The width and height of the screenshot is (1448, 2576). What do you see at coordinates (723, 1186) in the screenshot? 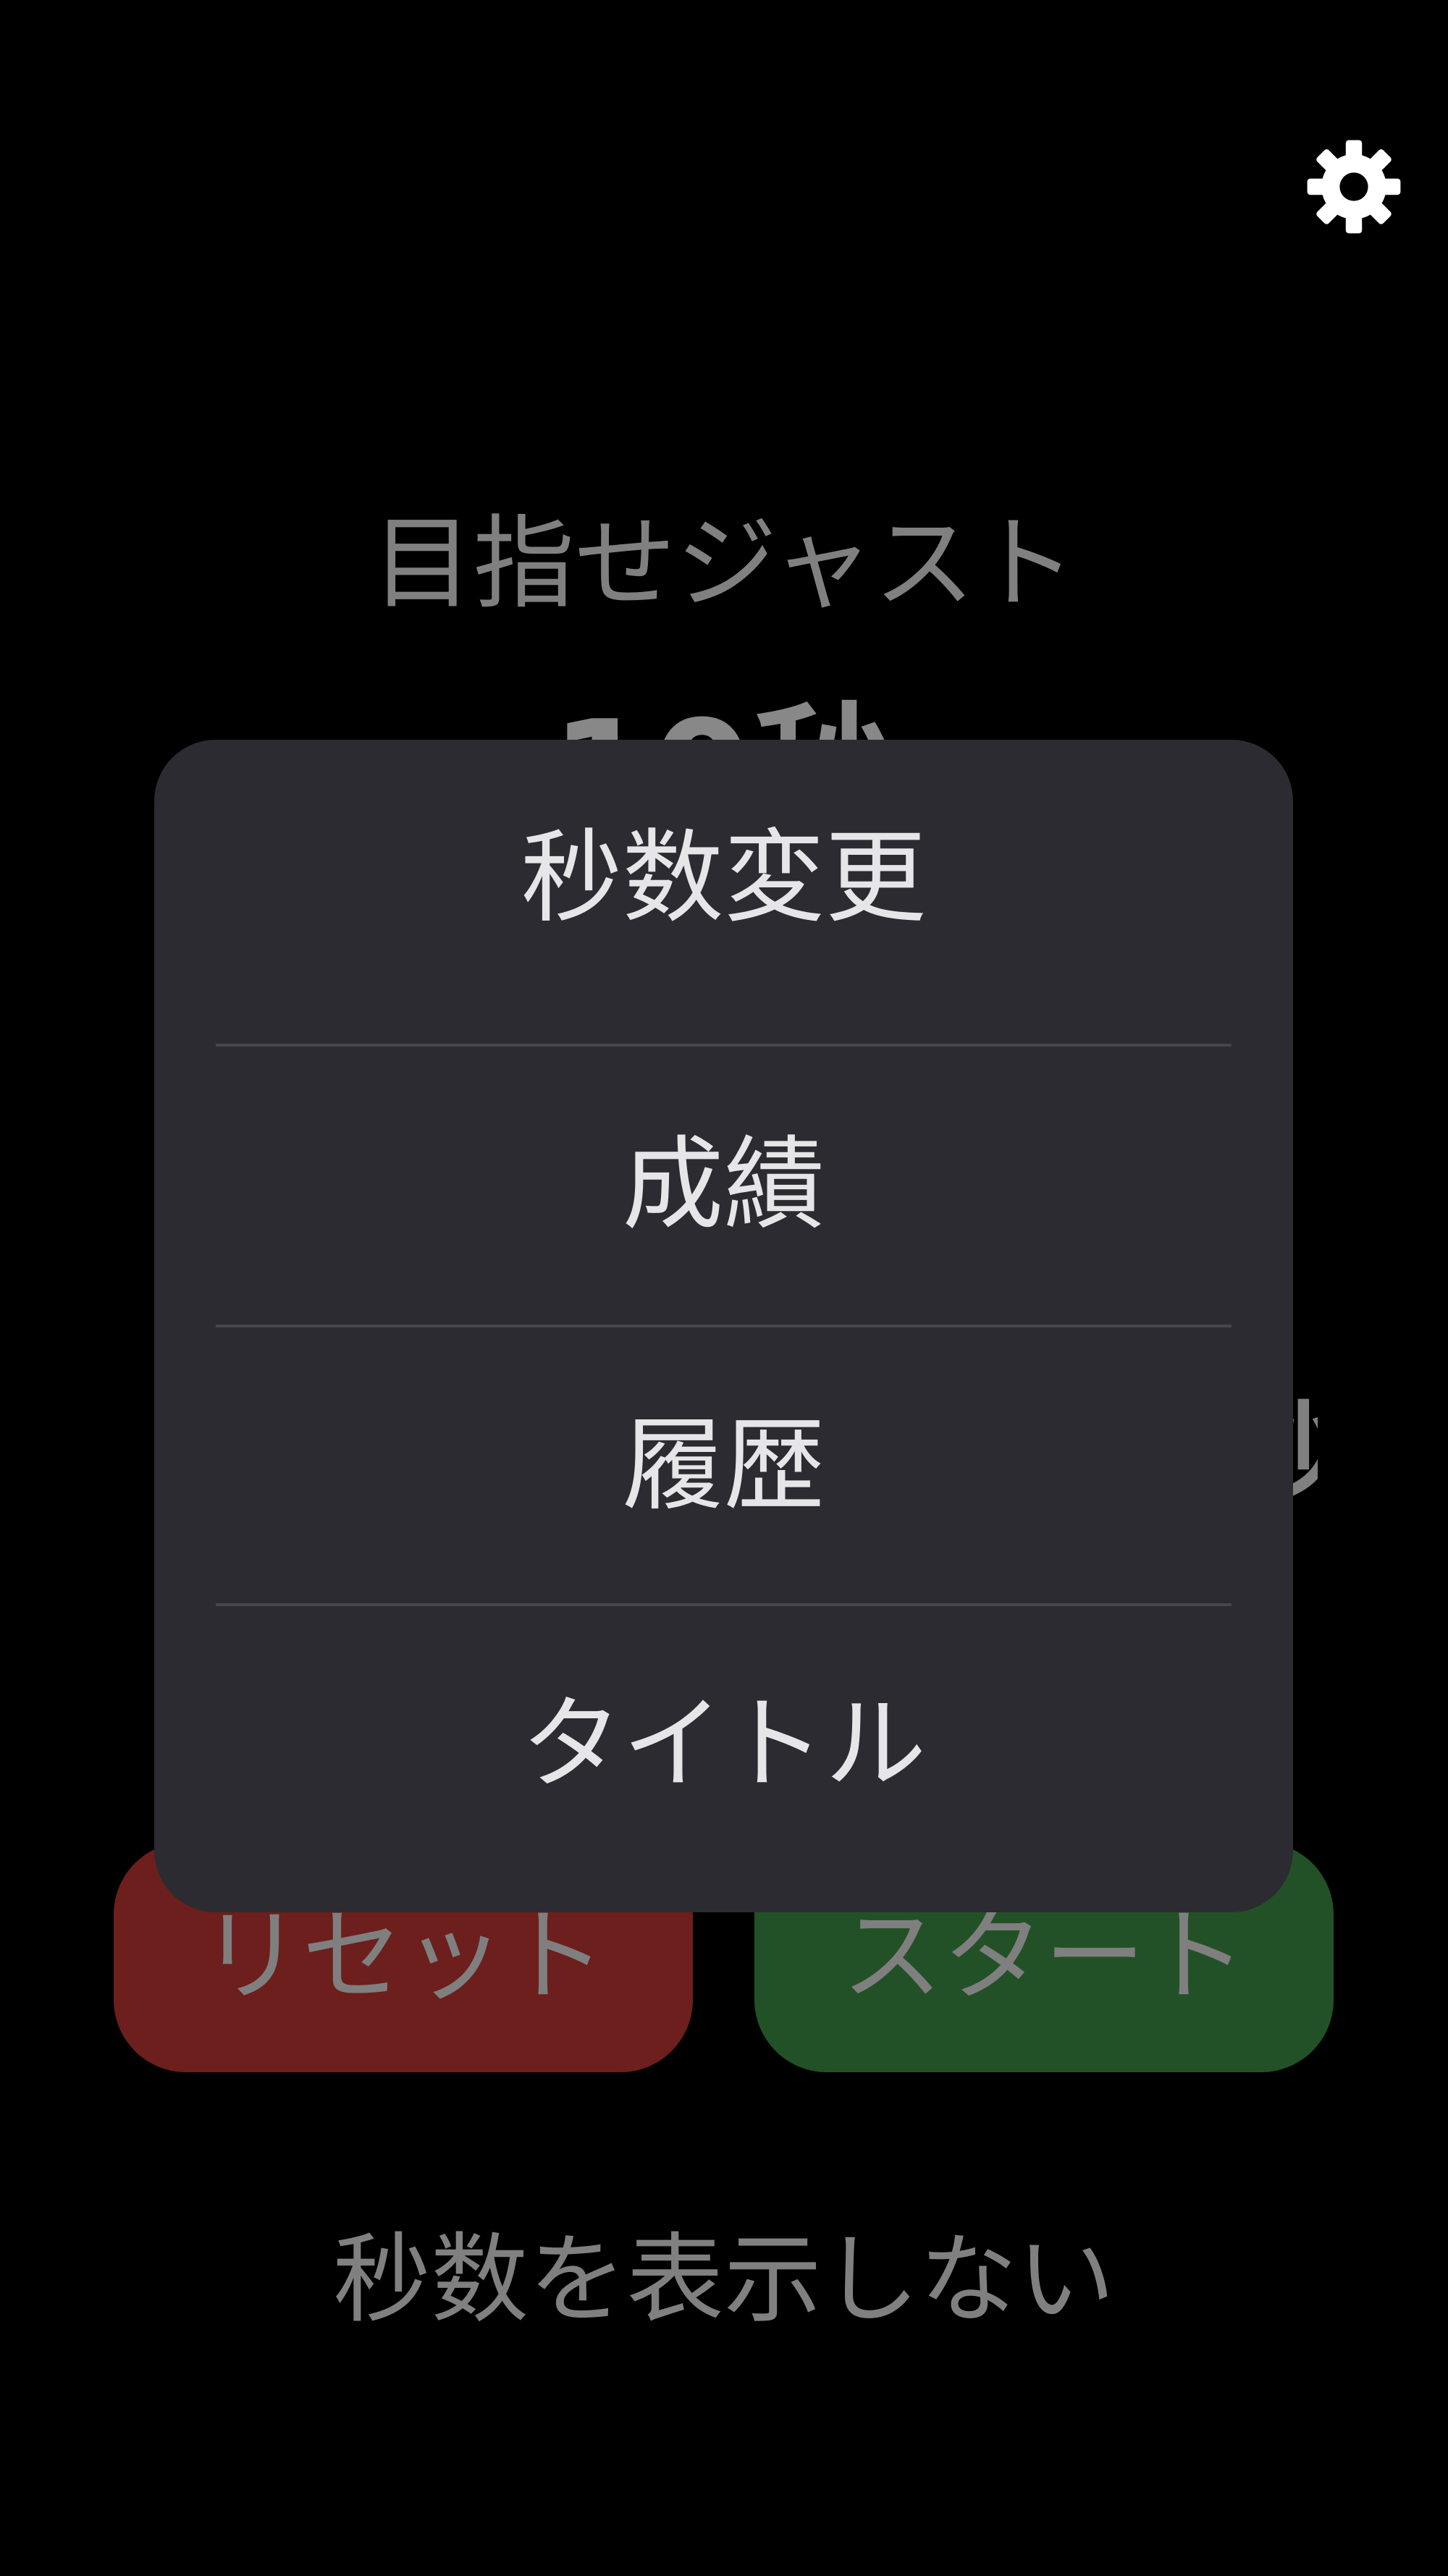
I see `menu-item-results: 成績` at bounding box center [723, 1186].